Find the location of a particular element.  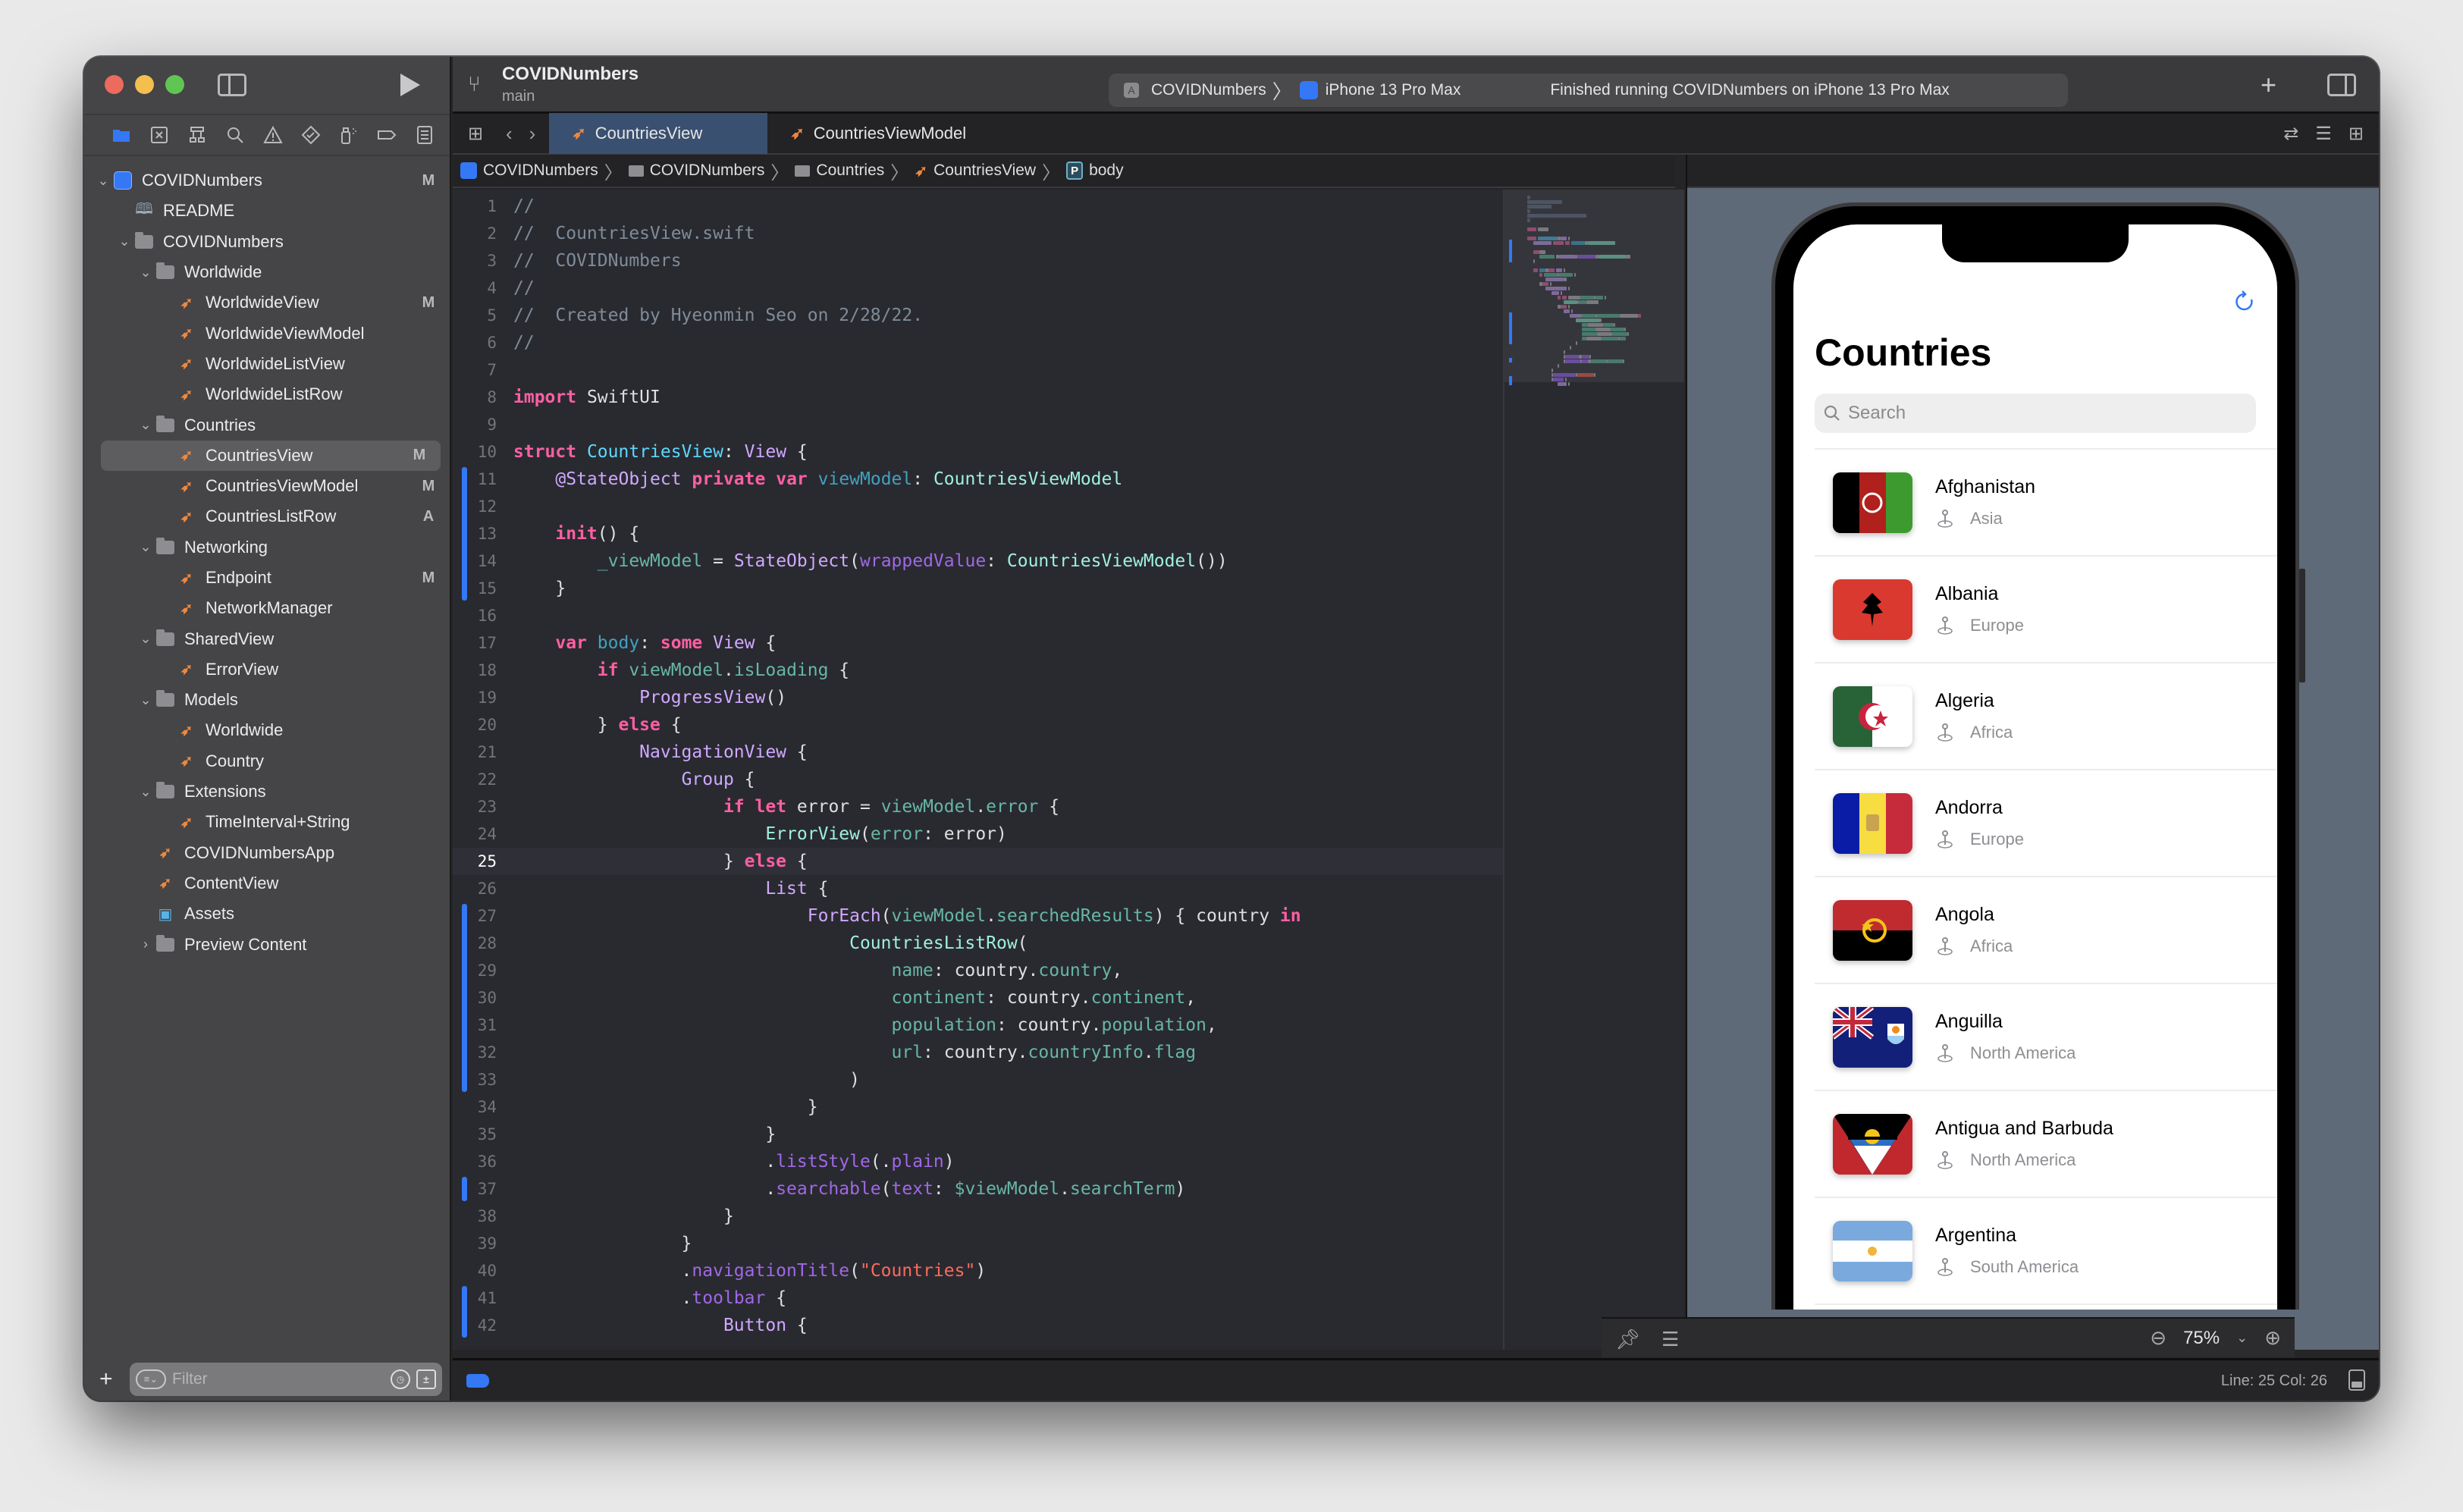

tree-item: ⌄ Models is located at coordinates (267, 700).